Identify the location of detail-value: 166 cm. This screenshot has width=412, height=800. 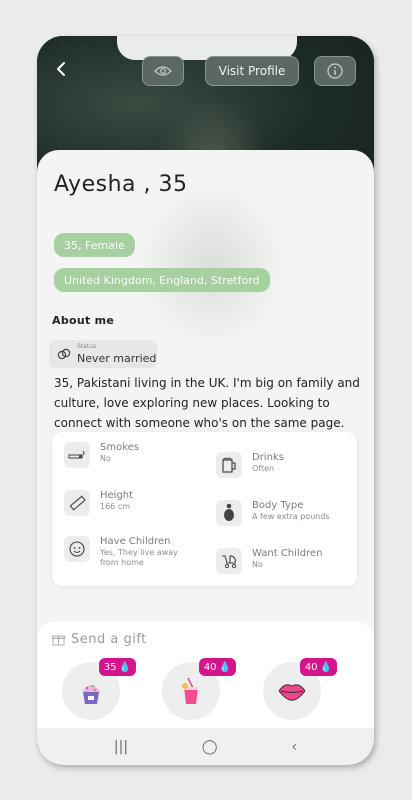
(115, 506).